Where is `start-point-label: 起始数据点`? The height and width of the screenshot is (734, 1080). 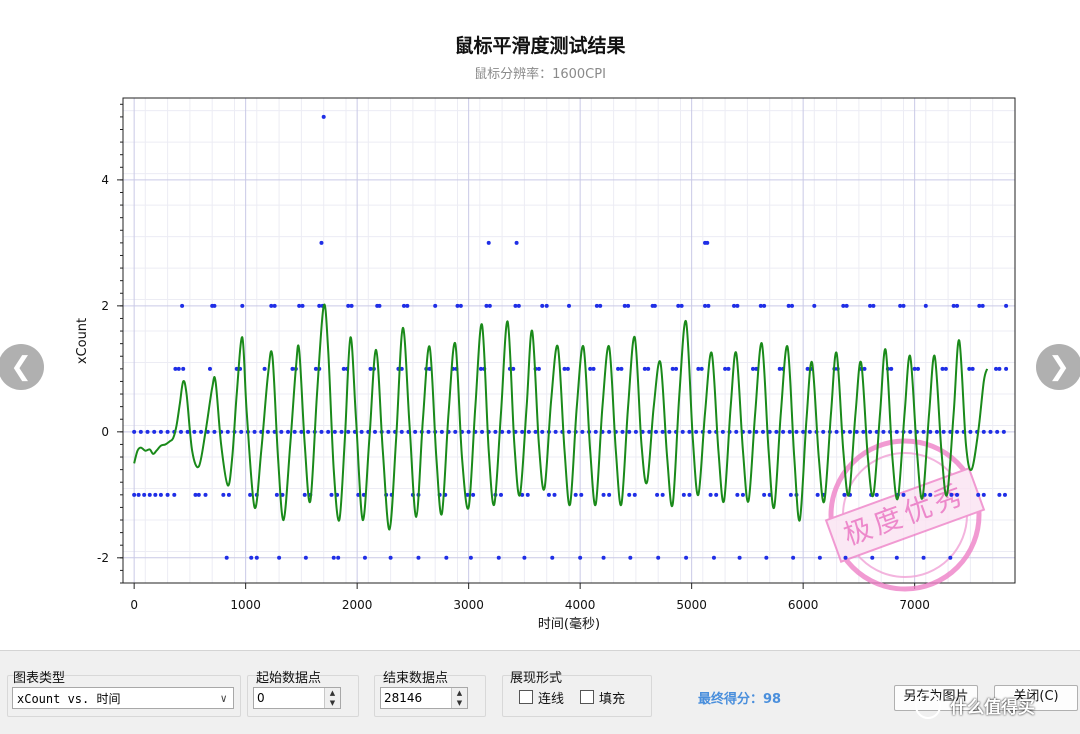 start-point-label: 起始数据点 is located at coordinates (289, 678).